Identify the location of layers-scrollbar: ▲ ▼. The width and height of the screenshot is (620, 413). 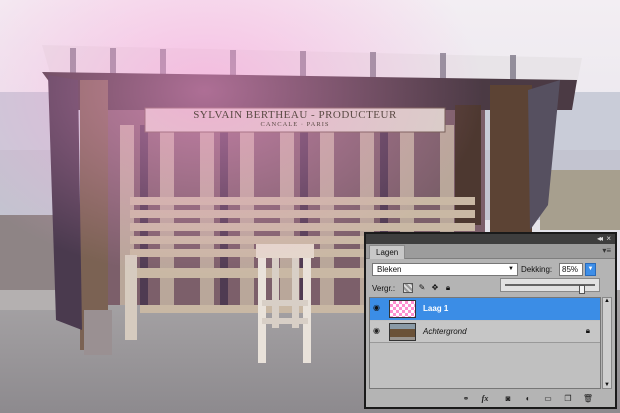
(607, 343).